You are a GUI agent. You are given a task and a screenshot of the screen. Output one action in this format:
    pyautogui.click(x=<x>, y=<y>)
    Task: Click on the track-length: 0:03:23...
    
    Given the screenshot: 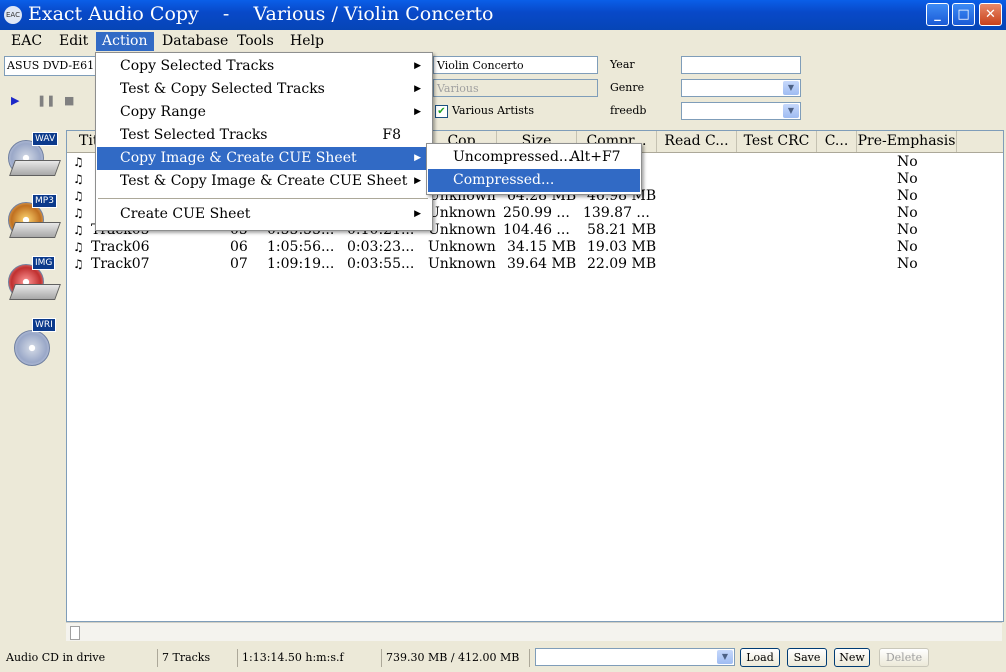 What is the action you would take?
    pyautogui.click(x=381, y=247)
    